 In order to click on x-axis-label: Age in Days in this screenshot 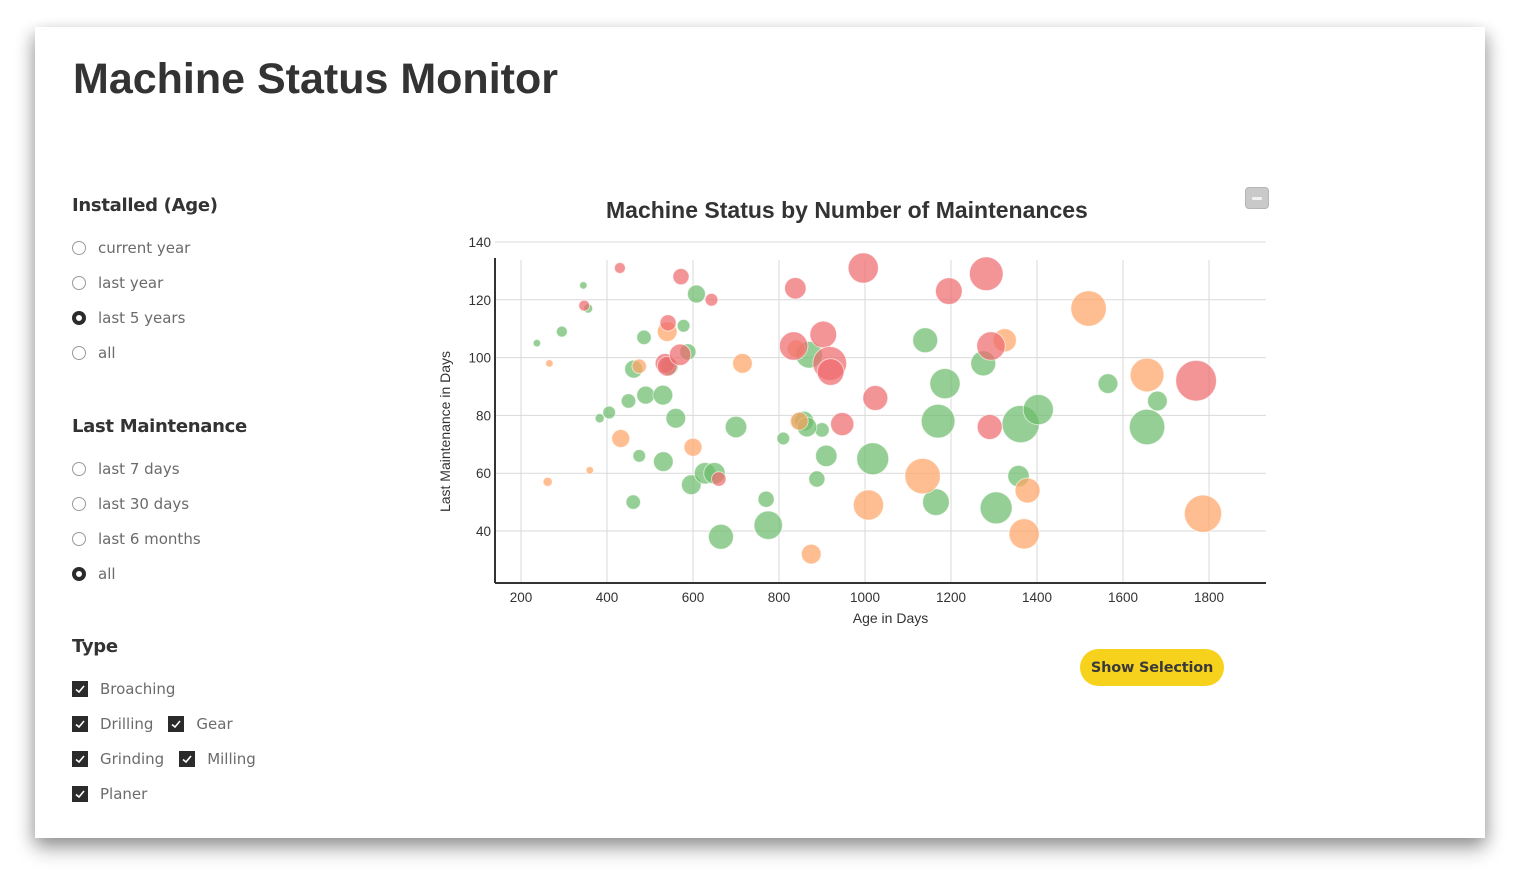, I will do `click(890, 618)`.